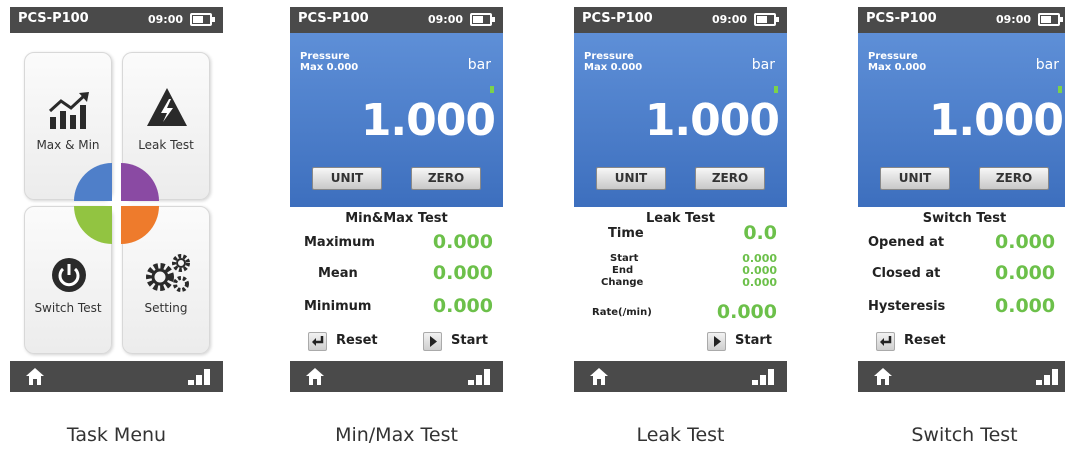 The width and height of the screenshot is (1065, 450). I want to click on time-label: Time, so click(626, 233).